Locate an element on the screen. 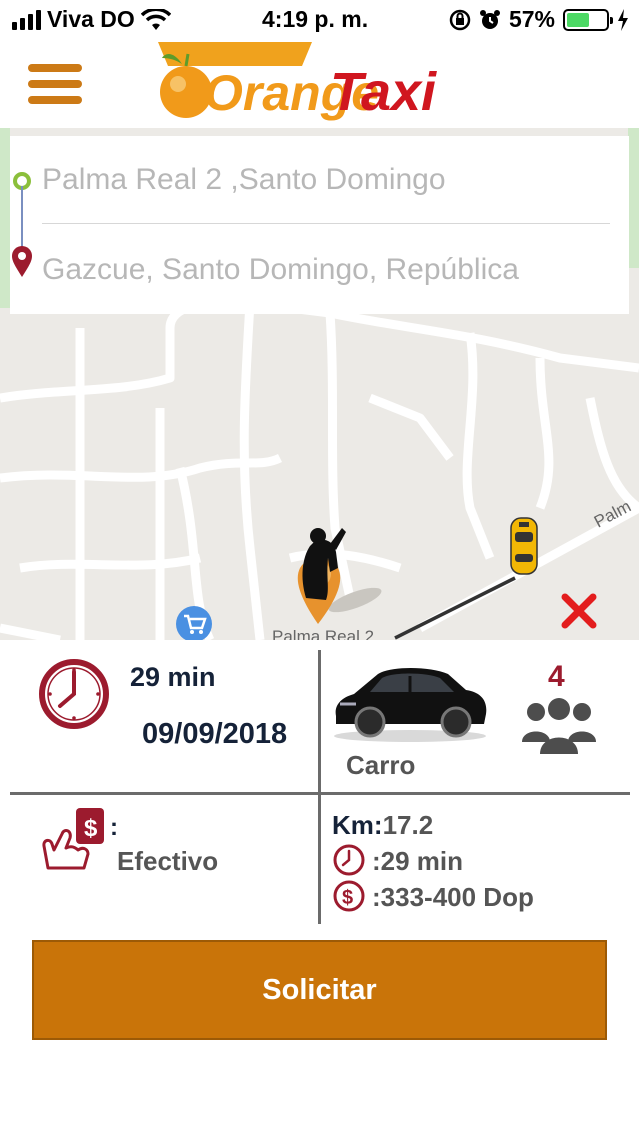  battery-percent: 57% is located at coordinates (531, 19).